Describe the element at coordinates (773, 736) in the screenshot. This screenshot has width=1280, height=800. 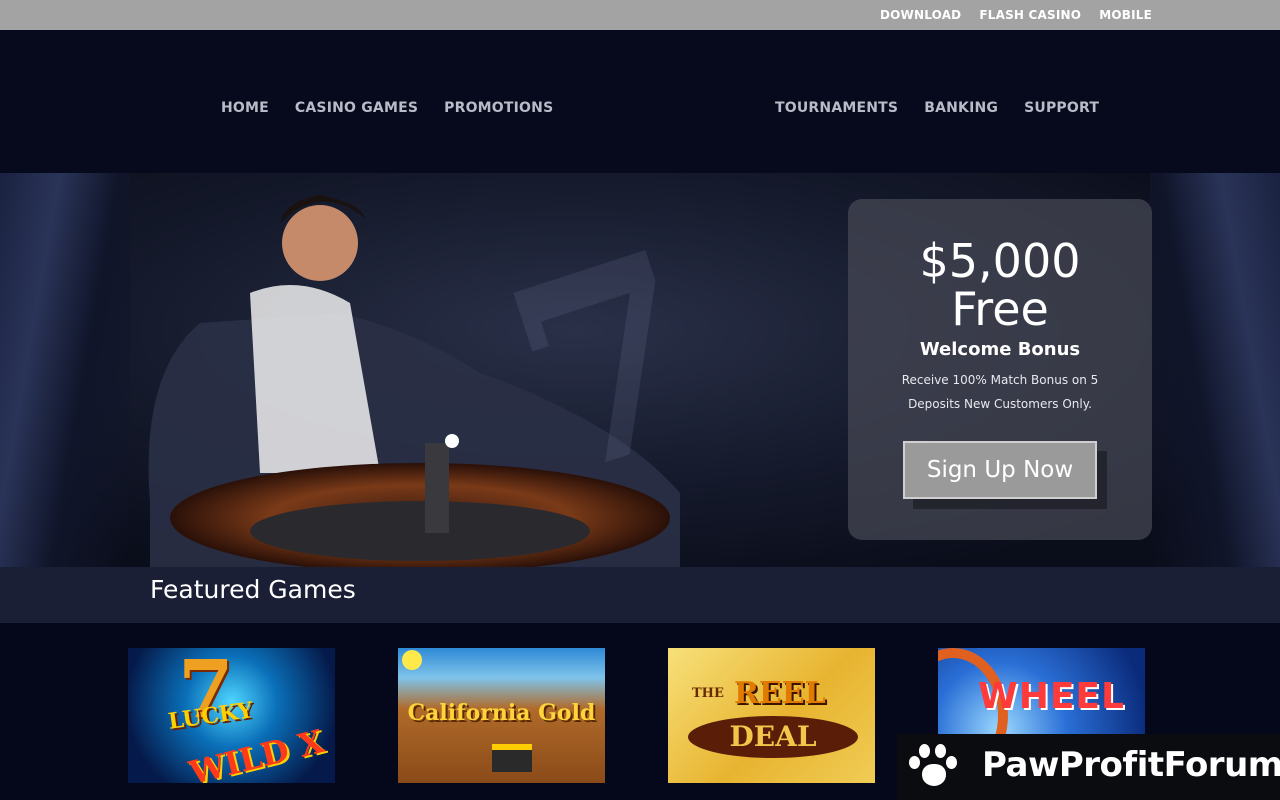
I see `deal-text-art: DEAL` at that location.